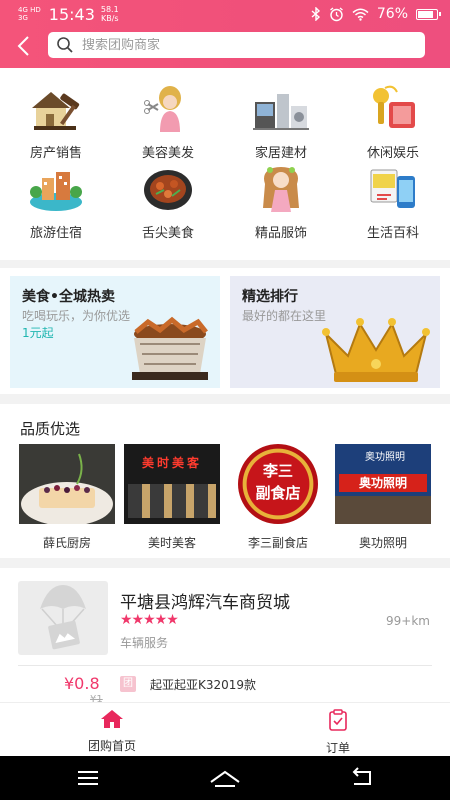 The image size is (450, 800). I want to click on shop-card: 李三 副食店 李三副食店, so click(278, 499).